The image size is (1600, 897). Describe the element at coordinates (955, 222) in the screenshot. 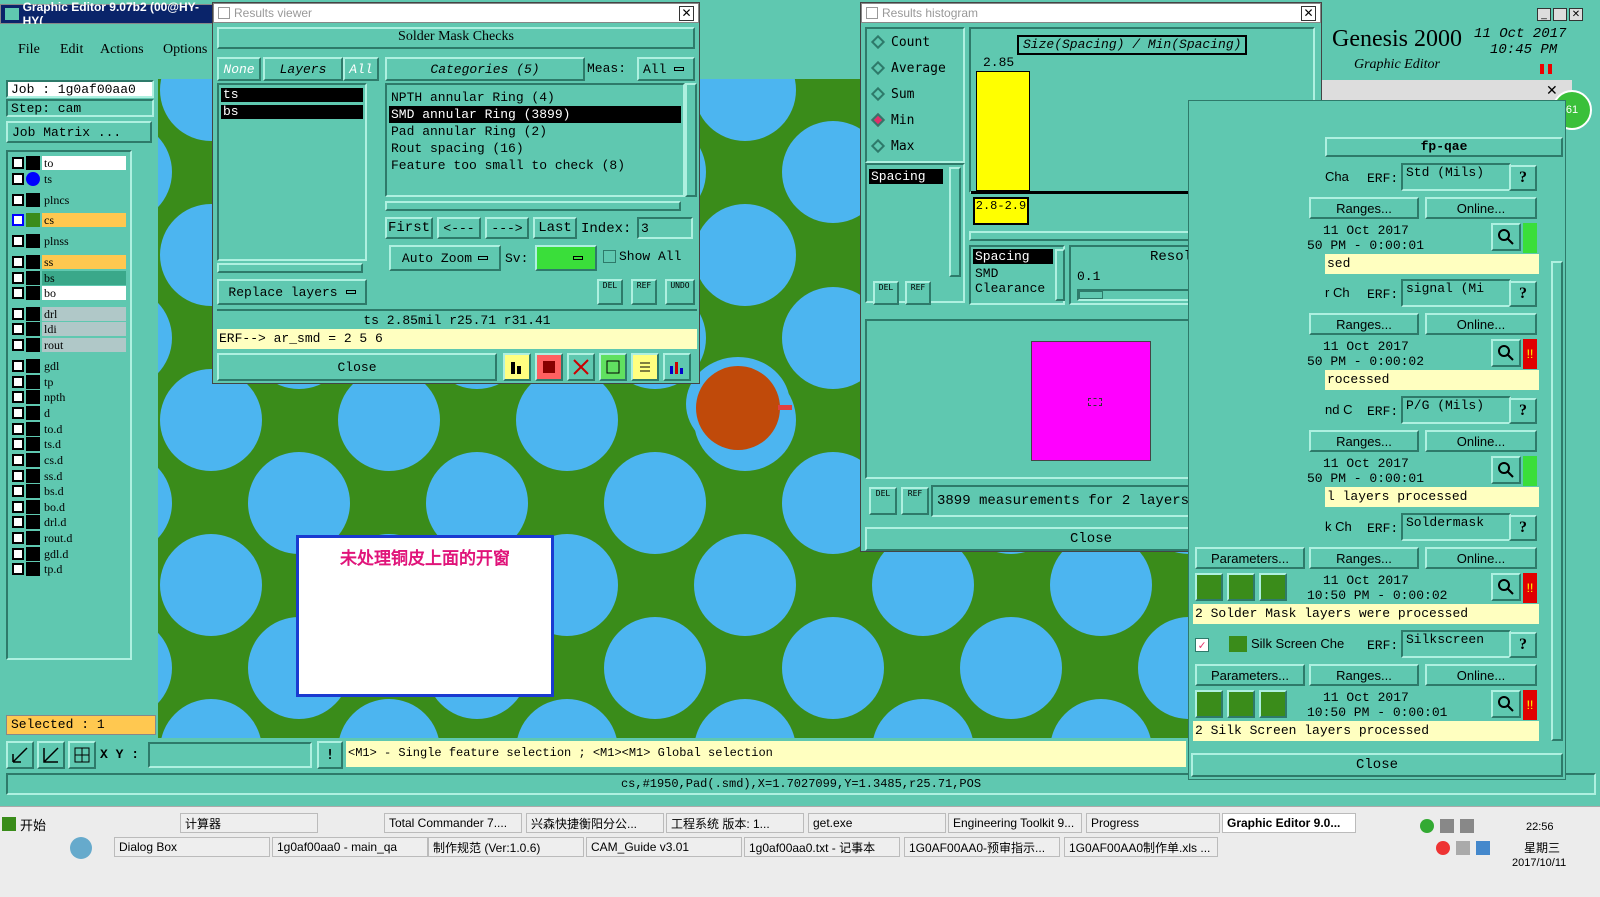

I see `type-vscroll` at that location.